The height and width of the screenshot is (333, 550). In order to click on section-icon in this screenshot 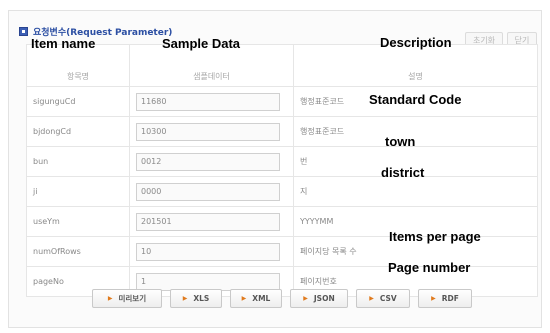, I will do `click(23, 31)`.